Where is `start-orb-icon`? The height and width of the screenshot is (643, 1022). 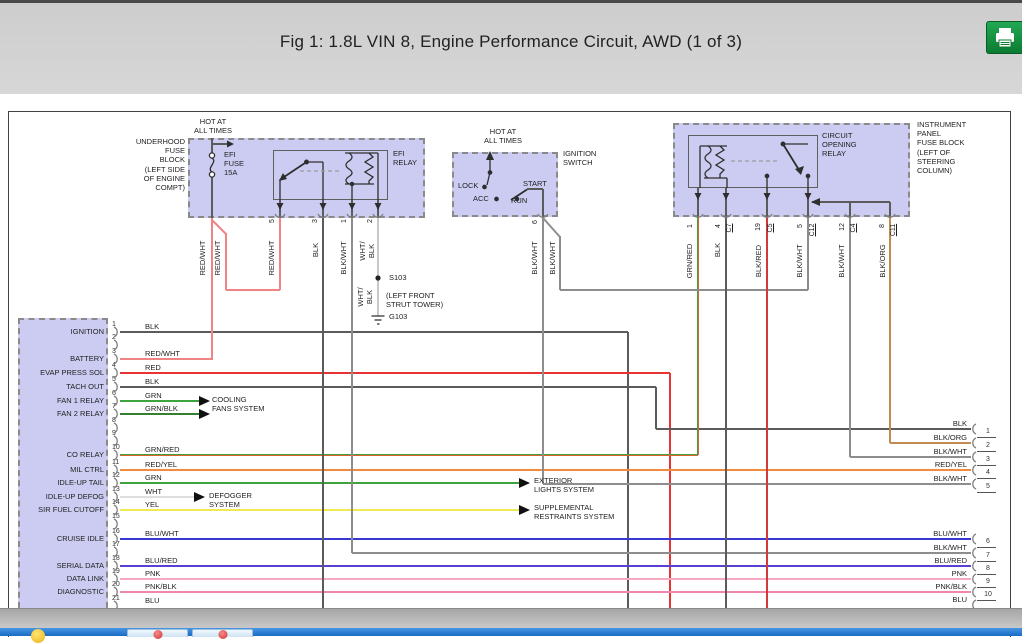
start-orb-icon is located at coordinates (38, 636).